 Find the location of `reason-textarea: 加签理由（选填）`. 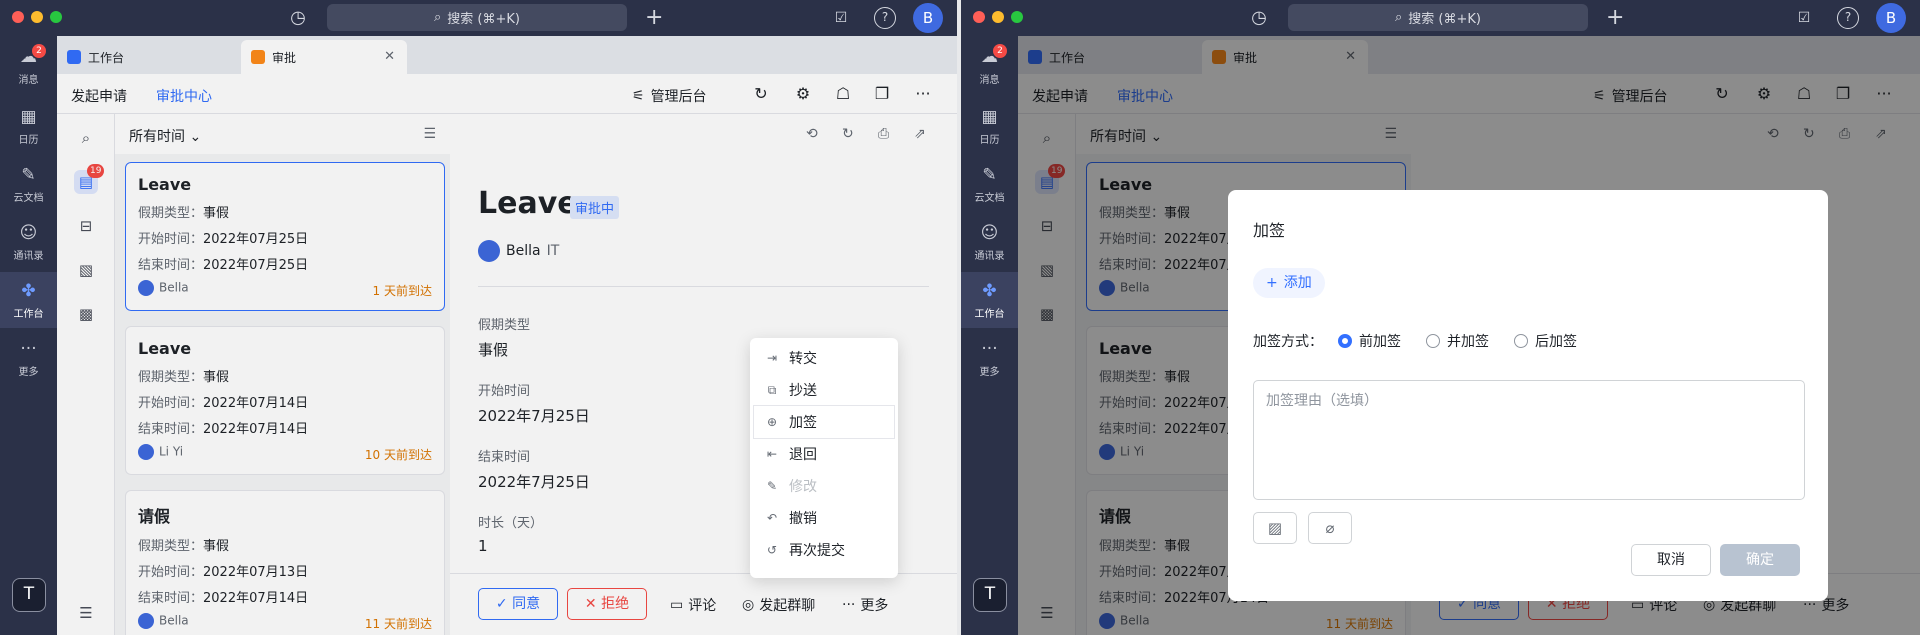

reason-textarea: 加签理由（选填） is located at coordinates (1529, 440).